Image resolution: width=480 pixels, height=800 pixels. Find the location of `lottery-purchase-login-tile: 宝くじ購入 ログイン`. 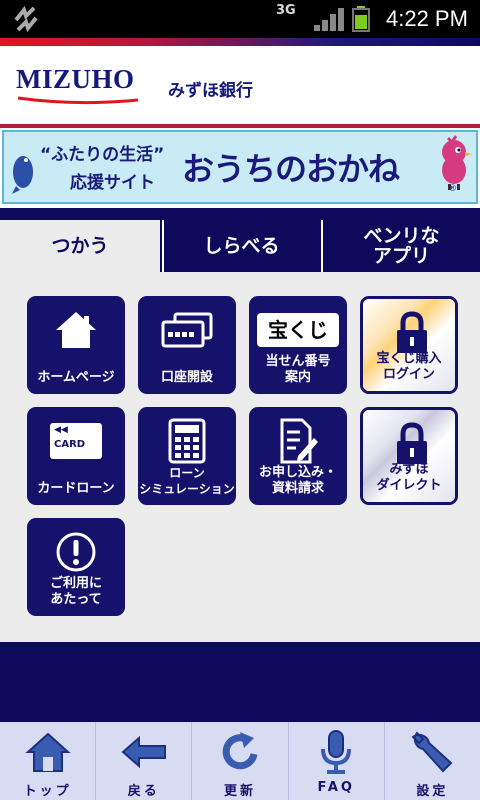

lottery-purchase-login-tile: 宝くじ購入 ログイン is located at coordinates (409, 345).